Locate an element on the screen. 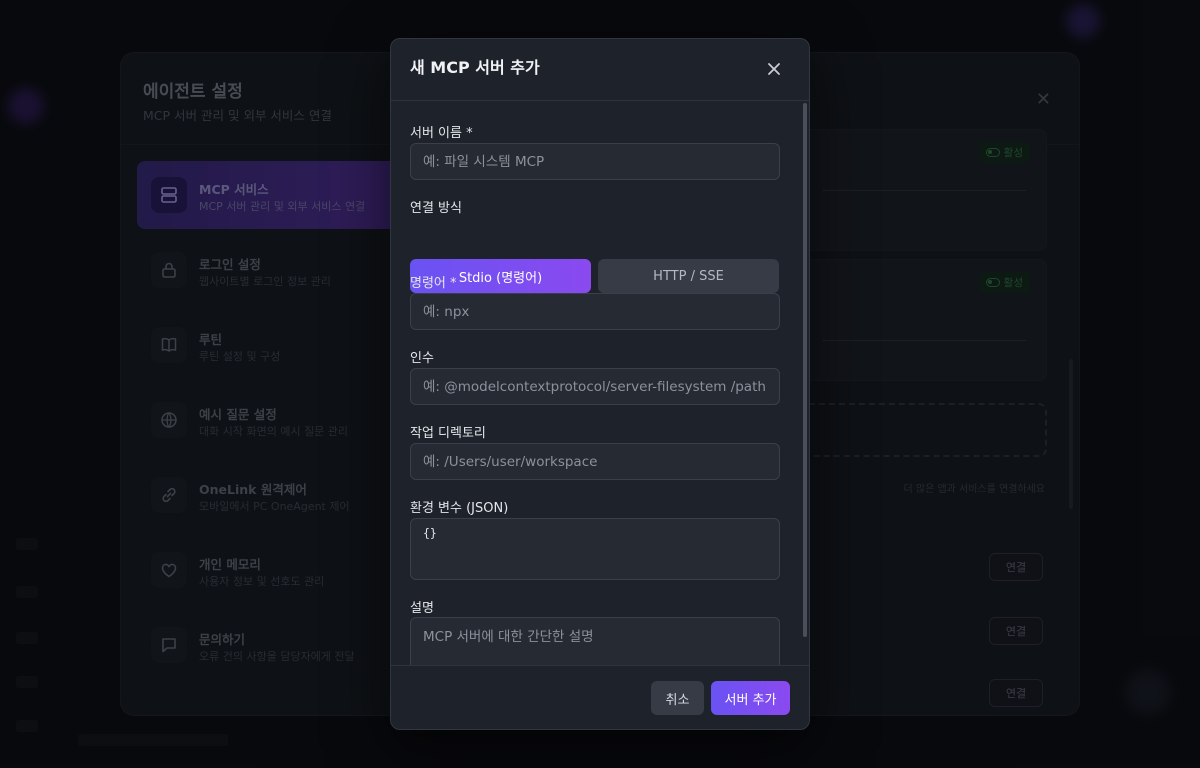 This screenshot has height=768, width=1200. command-label: 명령어 * is located at coordinates (433, 283).